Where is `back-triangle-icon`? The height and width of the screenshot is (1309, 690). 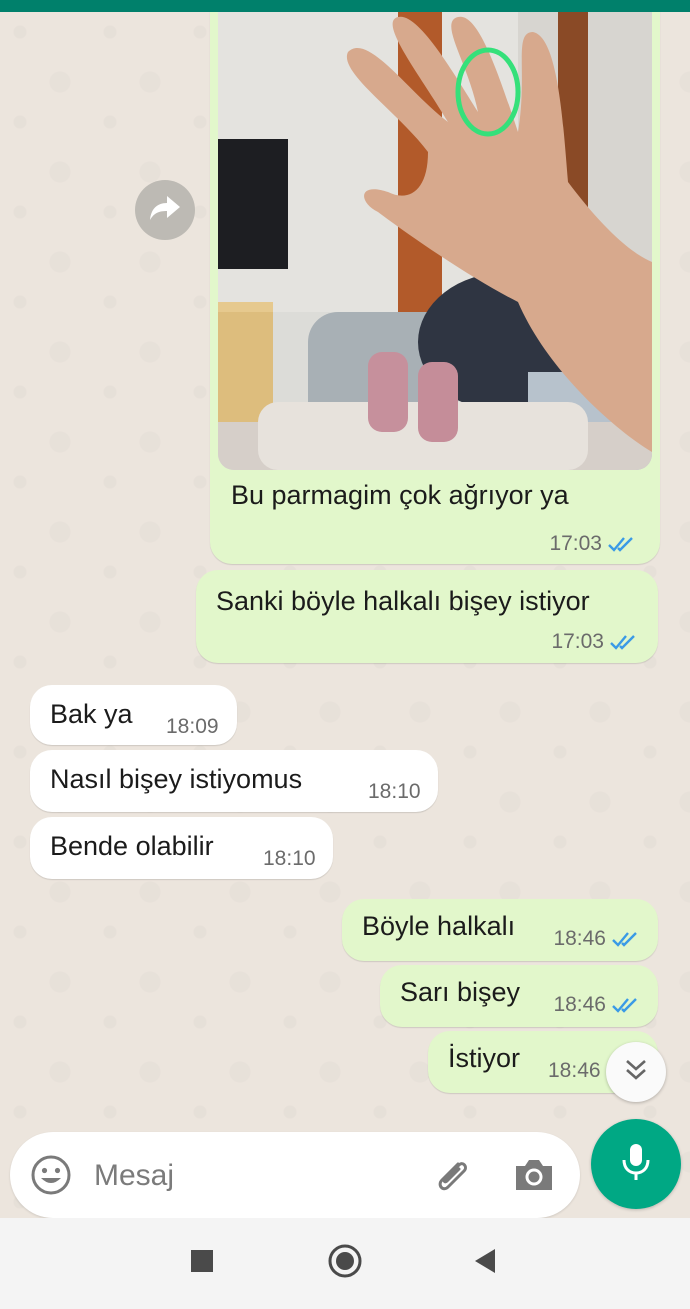 back-triangle-icon is located at coordinates (485, 1263).